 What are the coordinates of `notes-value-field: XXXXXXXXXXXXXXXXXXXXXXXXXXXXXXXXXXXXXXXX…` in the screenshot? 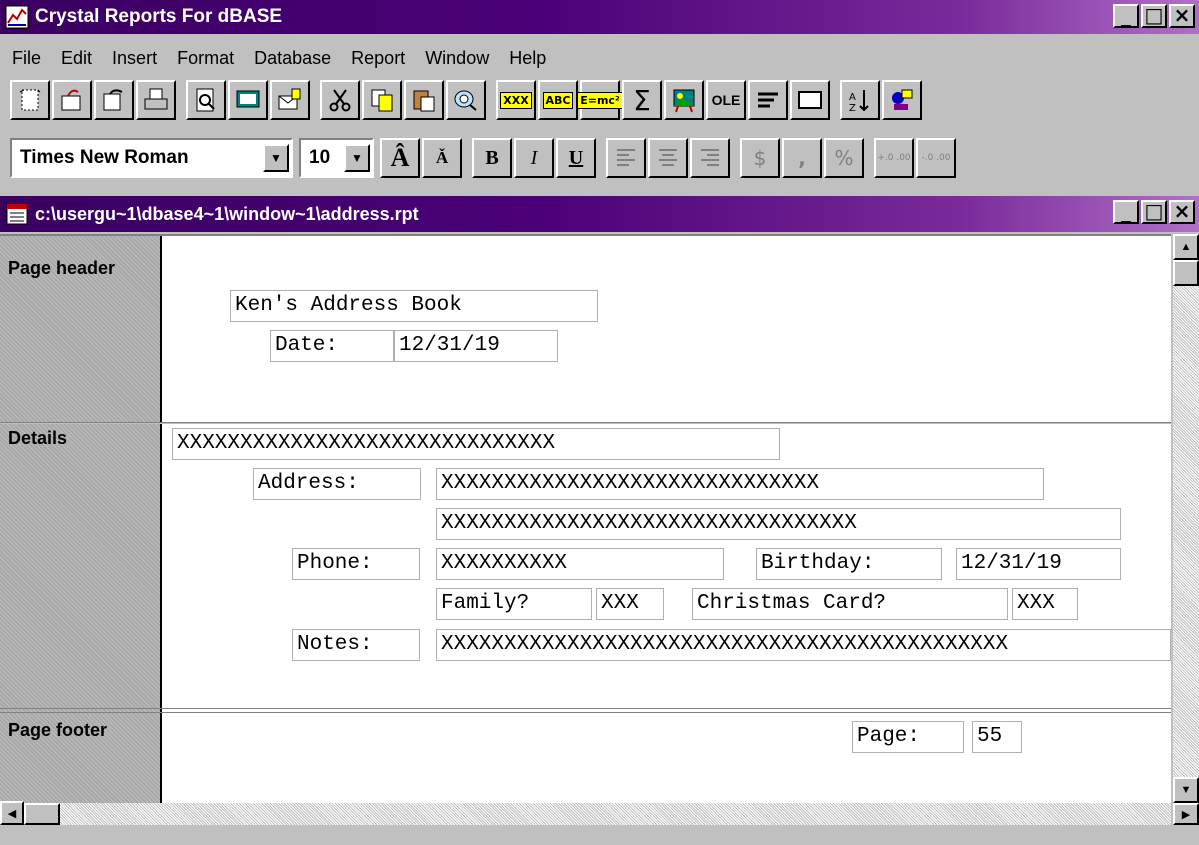 It's located at (803, 645).